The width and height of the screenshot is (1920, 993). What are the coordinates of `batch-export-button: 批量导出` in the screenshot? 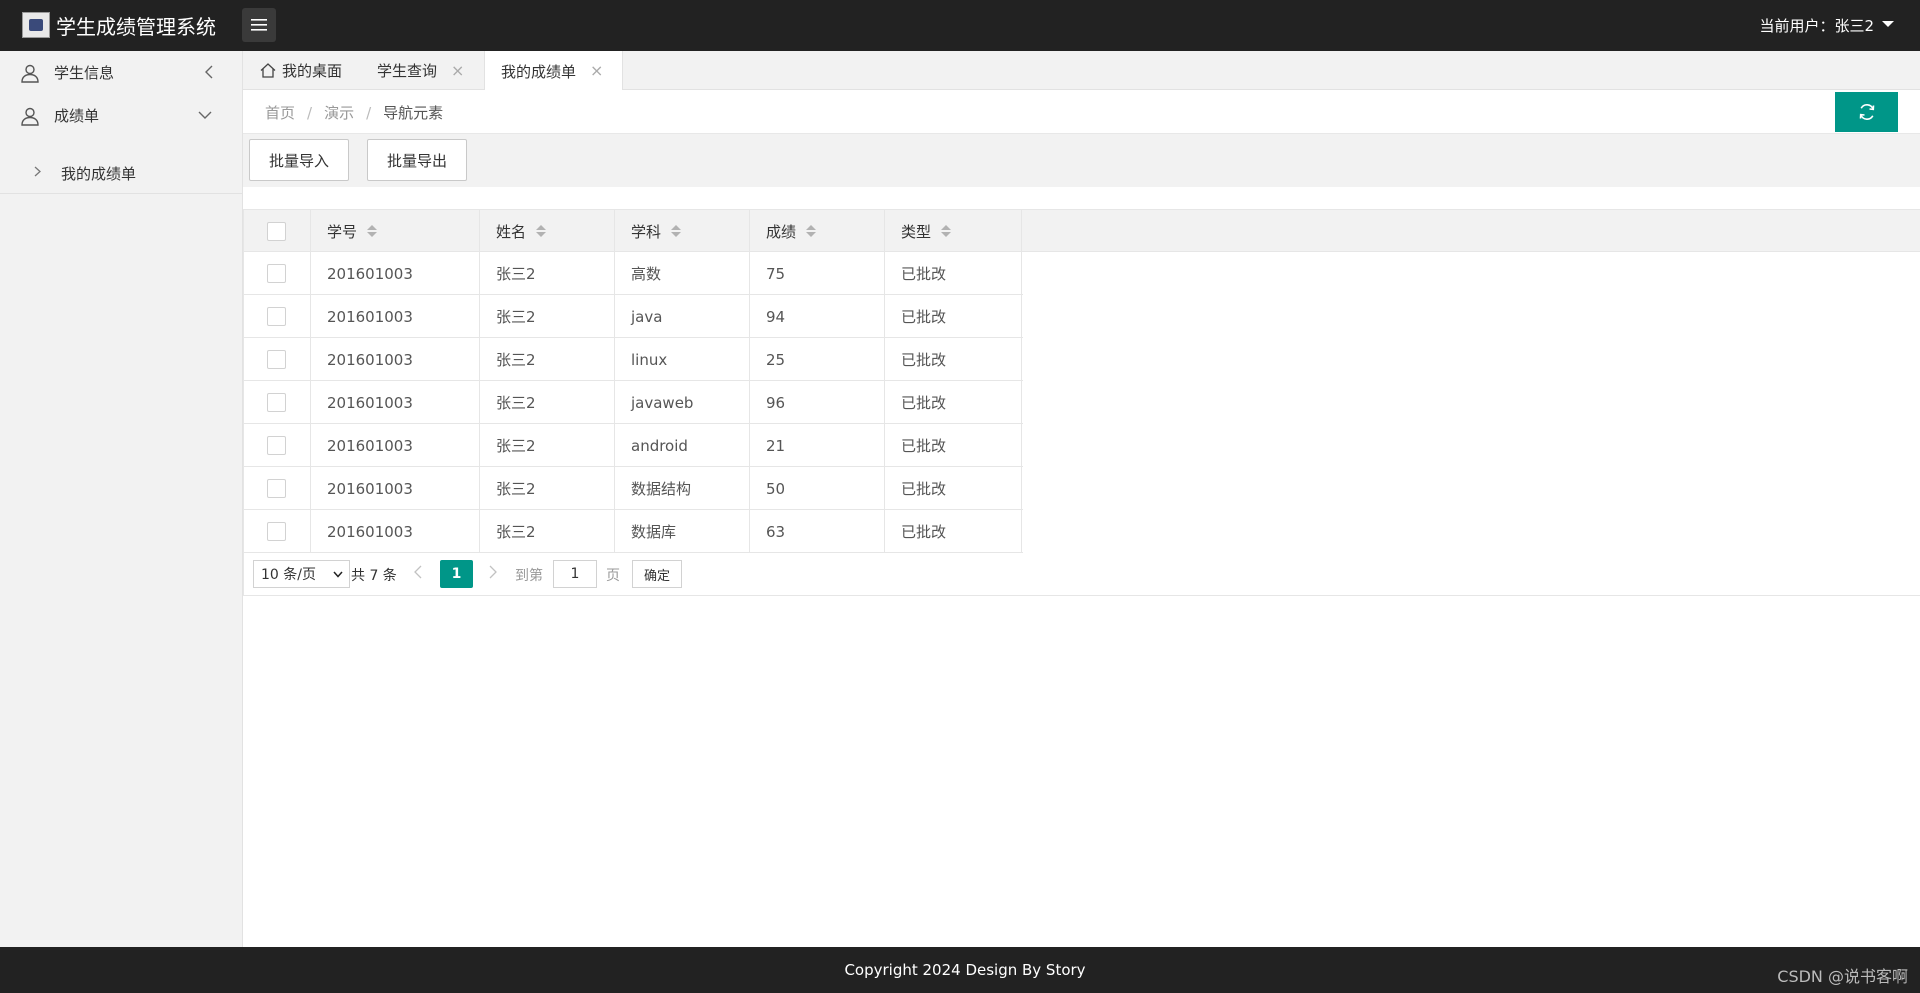 It's located at (417, 160).